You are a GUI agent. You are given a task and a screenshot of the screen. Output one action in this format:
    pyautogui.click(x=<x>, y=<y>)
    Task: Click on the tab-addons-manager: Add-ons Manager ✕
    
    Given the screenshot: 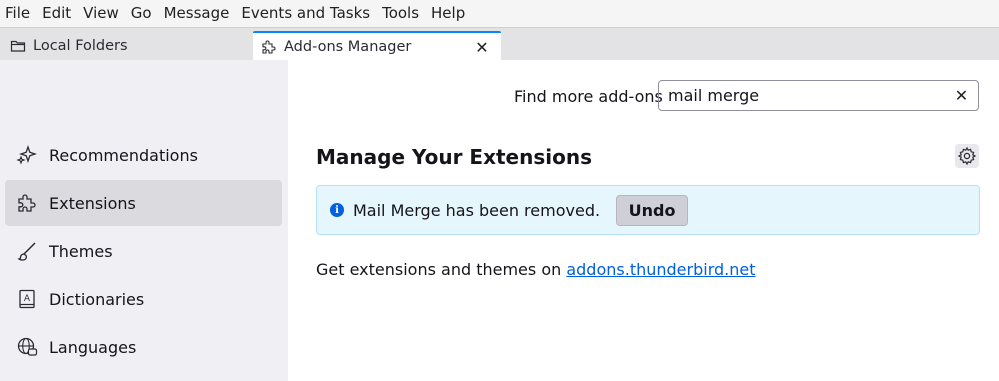 What is the action you would take?
    pyautogui.click(x=377, y=46)
    